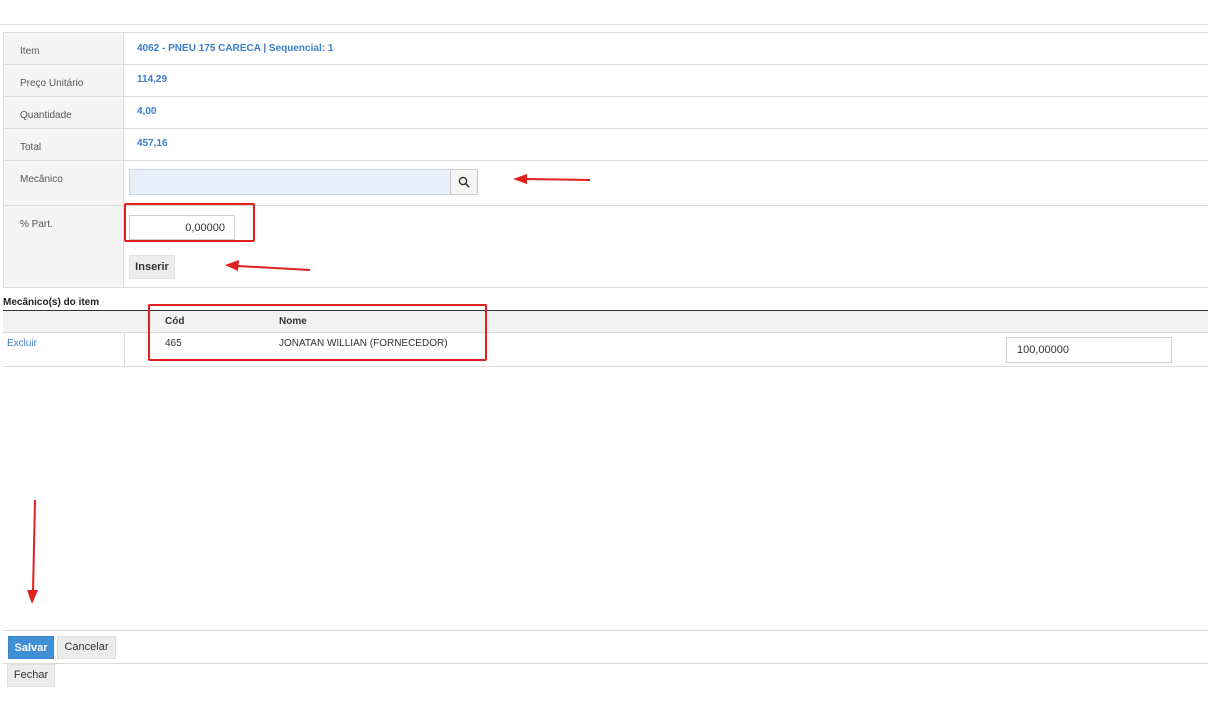 The height and width of the screenshot is (702, 1208). What do you see at coordinates (666, 246) in the screenshot?
I see `participation-field-cell: Inserir` at bounding box center [666, 246].